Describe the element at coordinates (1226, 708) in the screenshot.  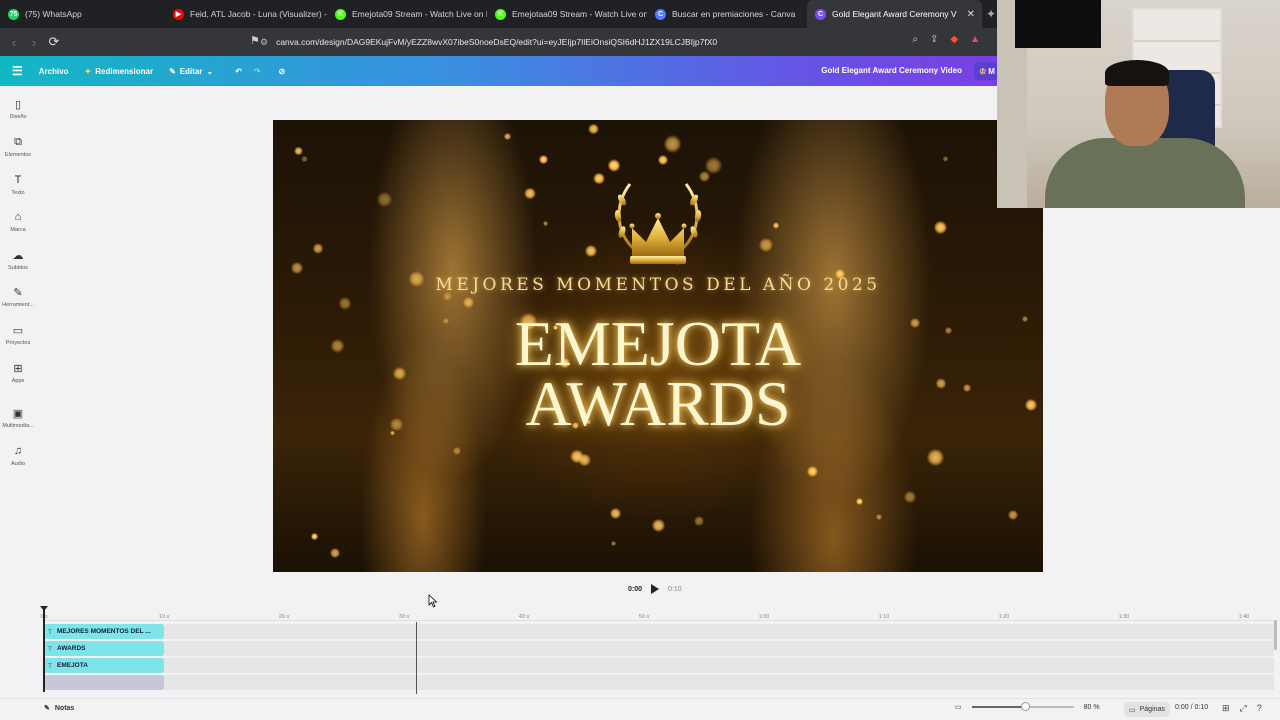
I see `grid-view-icon: ⊞` at that location.